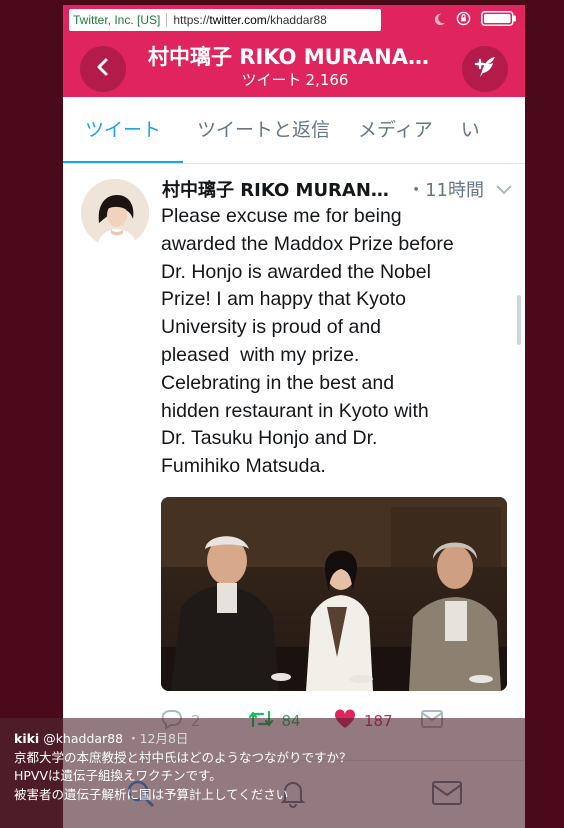 The width and height of the screenshot is (564, 828). Describe the element at coordinates (158, 738) in the screenshot. I see `caption-date: ・12月8日` at that location.